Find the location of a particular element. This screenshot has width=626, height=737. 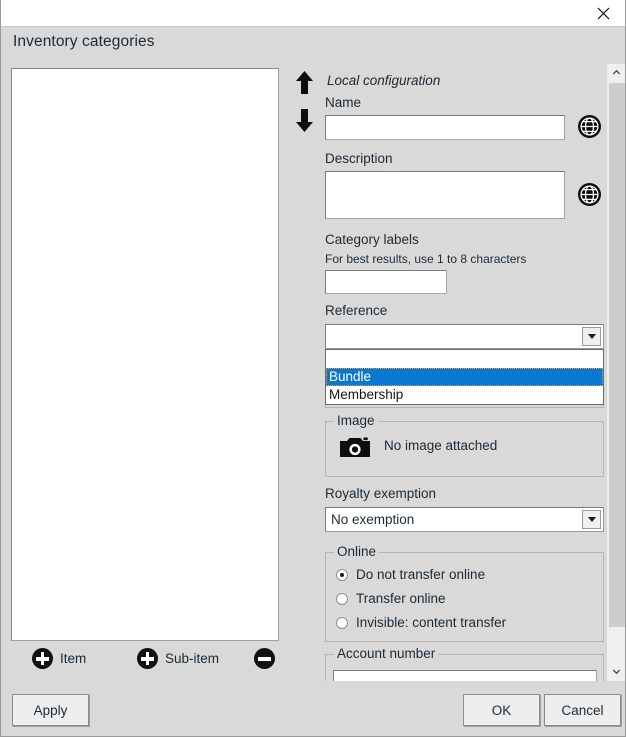

account-number-input is located at coordinates (465, 675).